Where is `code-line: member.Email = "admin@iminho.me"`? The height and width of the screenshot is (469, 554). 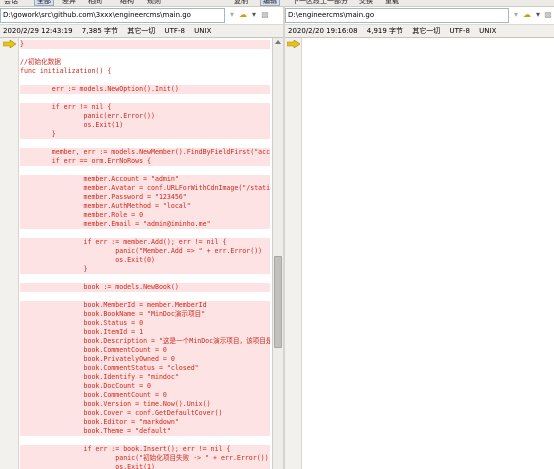
code-line: member.Email = "admin@iminho.me" is located at coordinates (145, 224).